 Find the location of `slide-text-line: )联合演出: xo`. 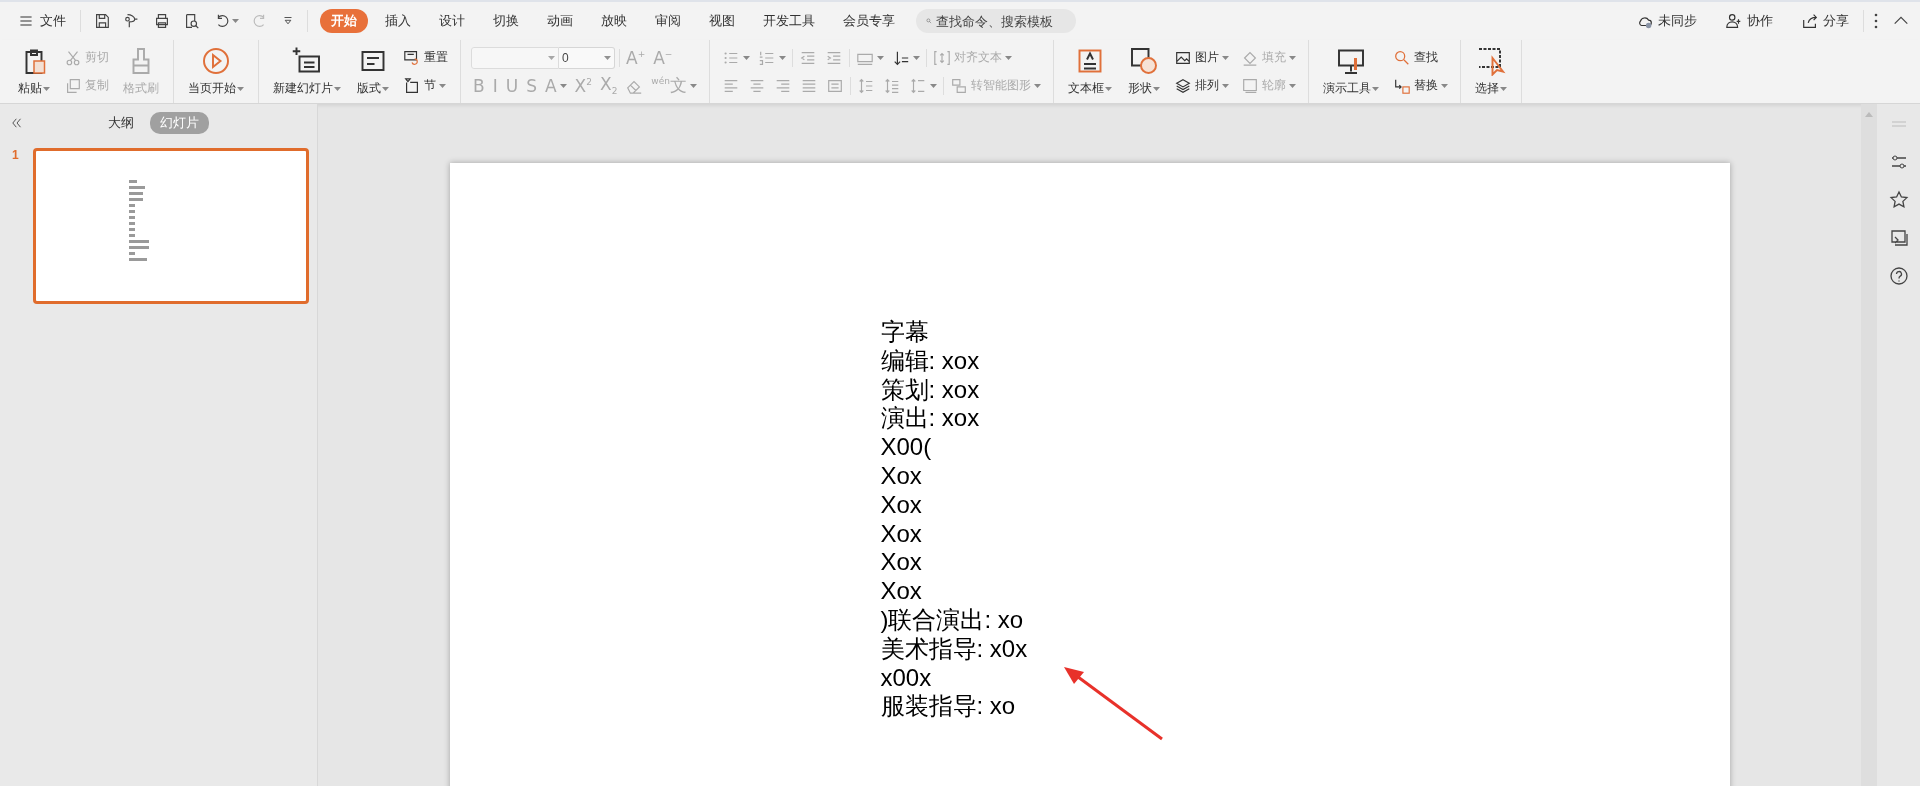

slide-text-line: )联合演出: xo is located at coordinates (952, 620).